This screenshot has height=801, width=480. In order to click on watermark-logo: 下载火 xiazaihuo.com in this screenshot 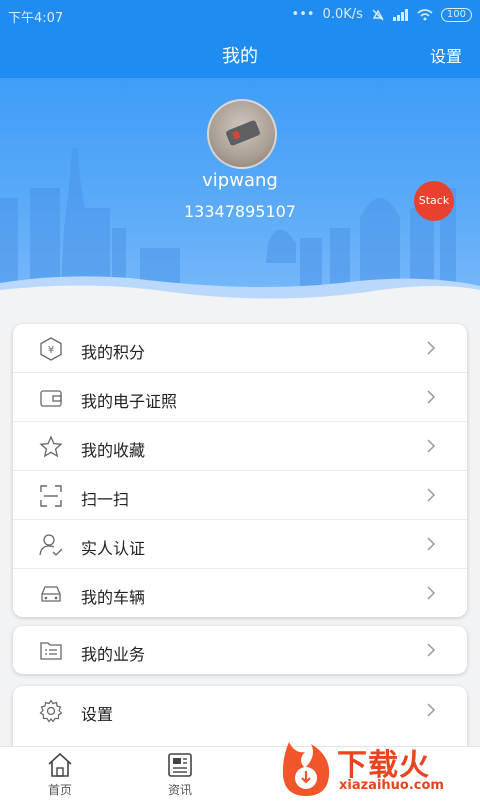, I will do `click(377, 769)`.